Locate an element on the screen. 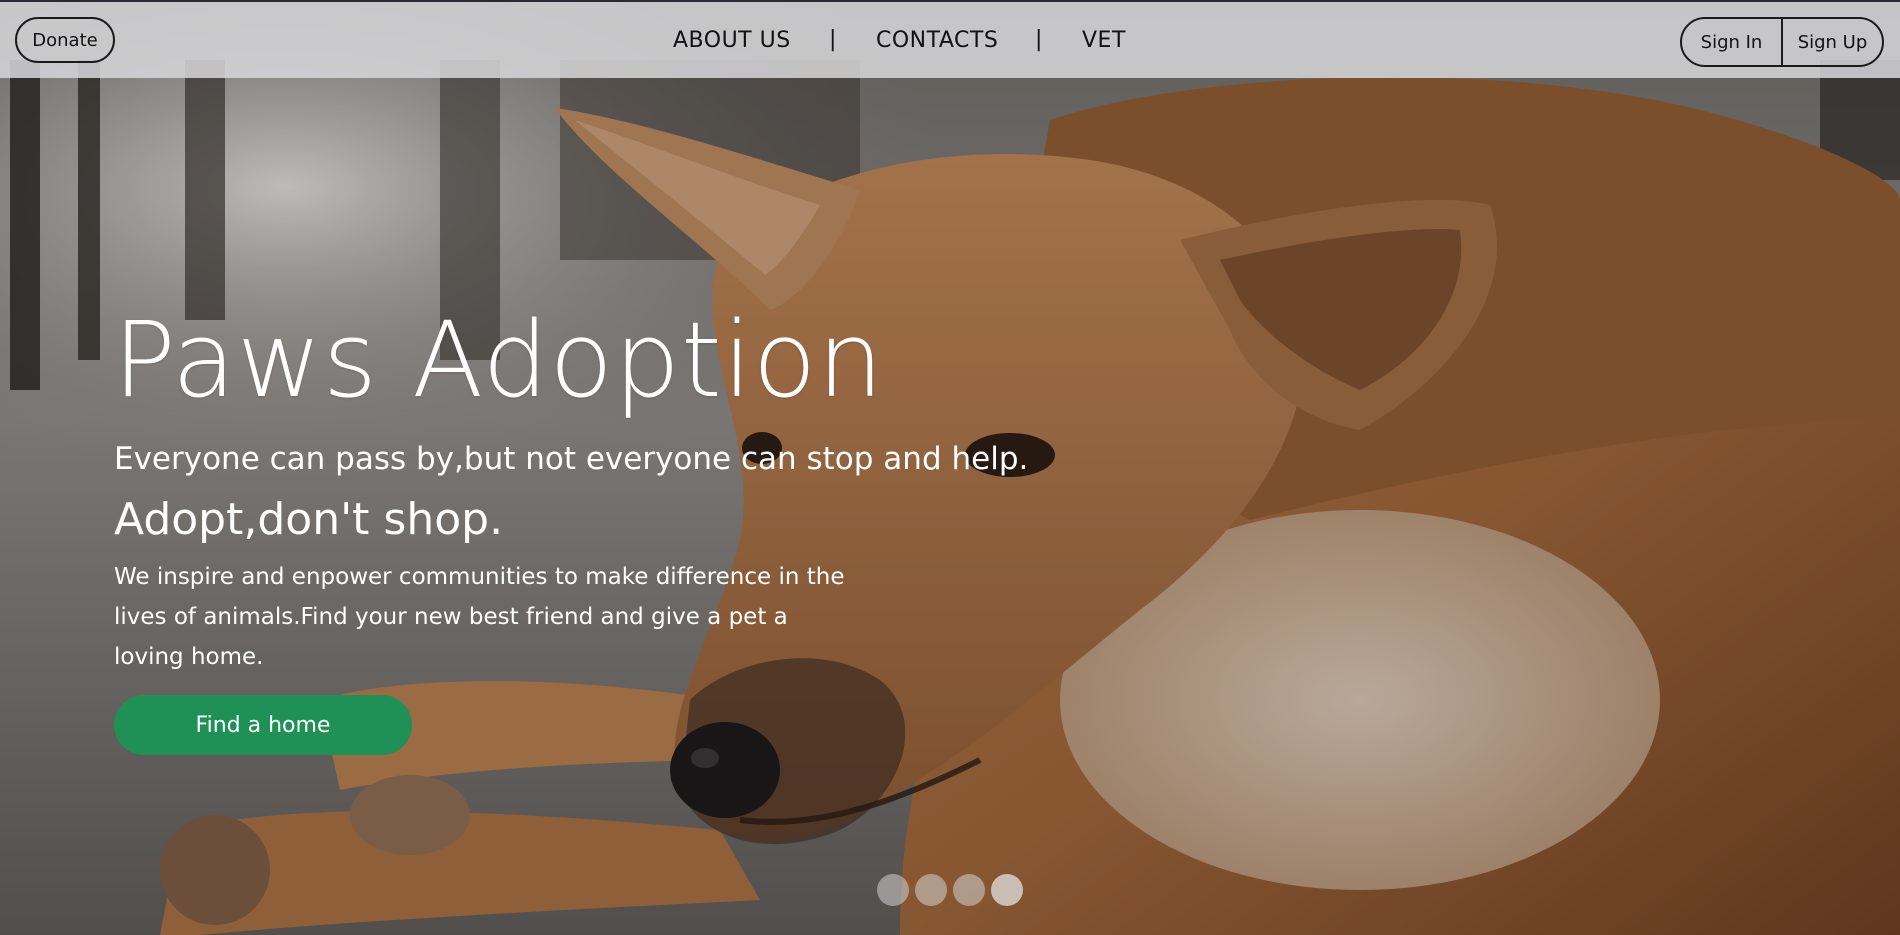 This screenshot has height=935, width=1900. sign-up-button: Sign Up is located at coordinates (1832, 42).